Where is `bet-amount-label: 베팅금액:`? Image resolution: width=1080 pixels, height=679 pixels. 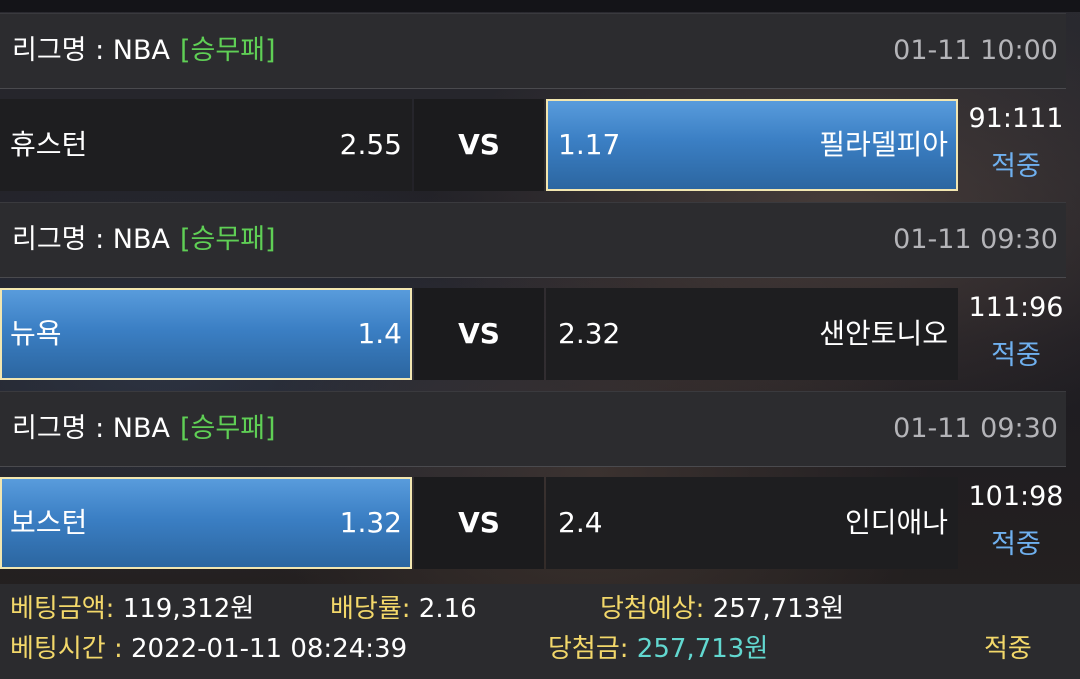
bet-amount-label: 베팅금액: is located at coordinates (62, 609).